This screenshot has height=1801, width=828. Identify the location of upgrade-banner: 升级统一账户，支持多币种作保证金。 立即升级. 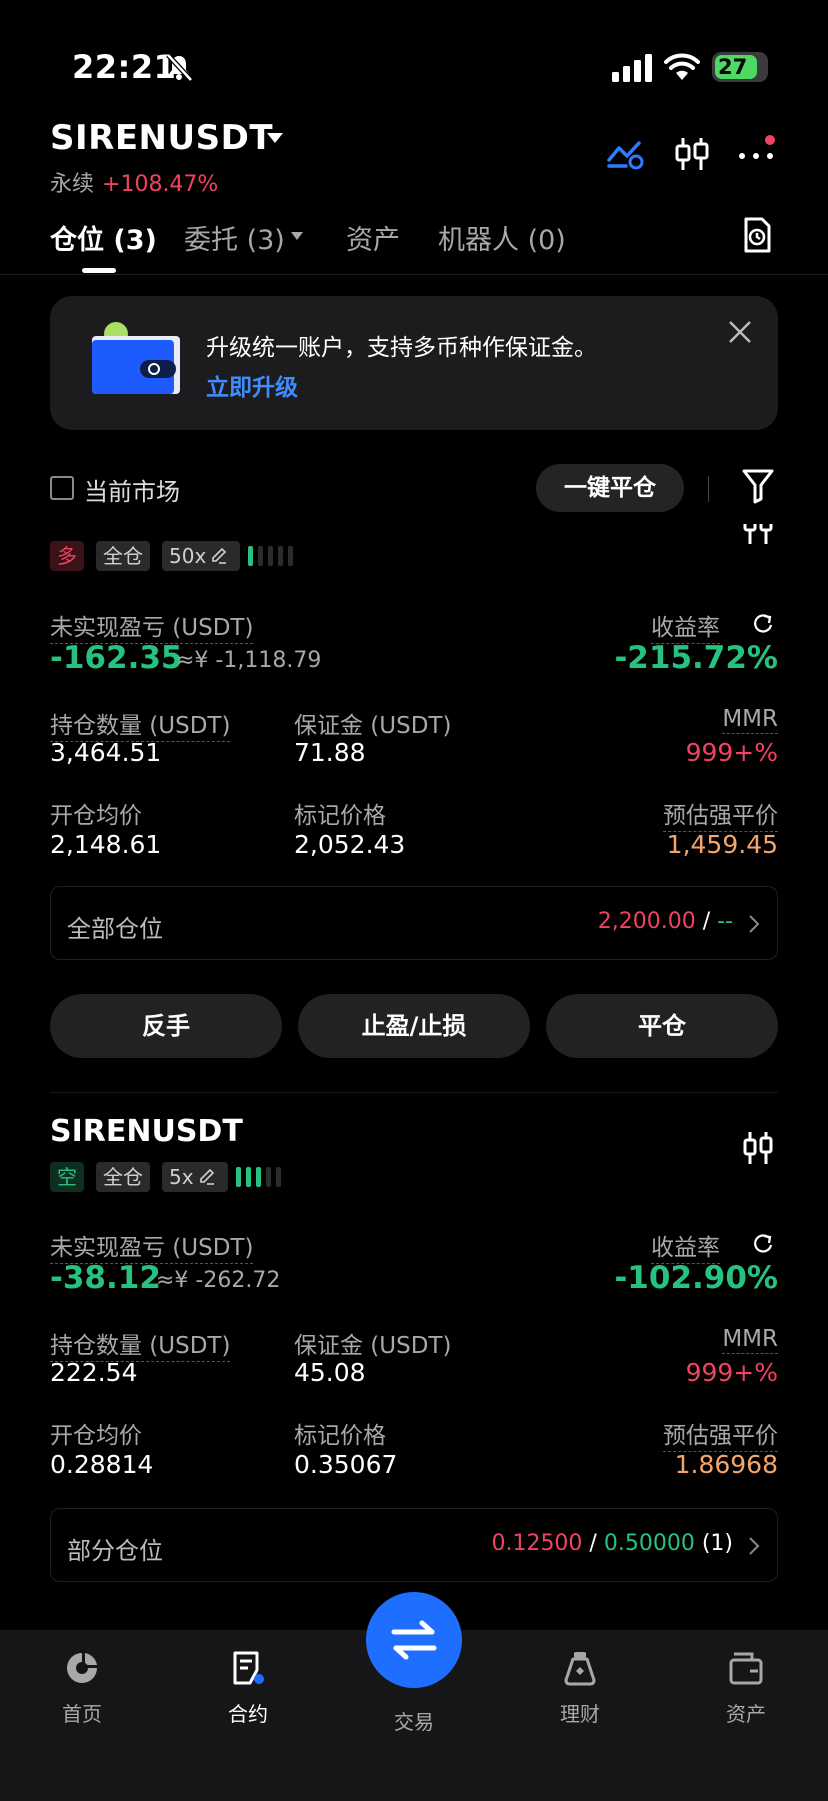
(414, 363).